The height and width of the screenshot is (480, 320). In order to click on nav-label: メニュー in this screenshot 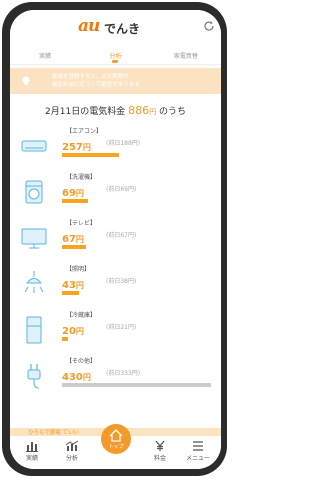, I will do `click(197, 458)`.